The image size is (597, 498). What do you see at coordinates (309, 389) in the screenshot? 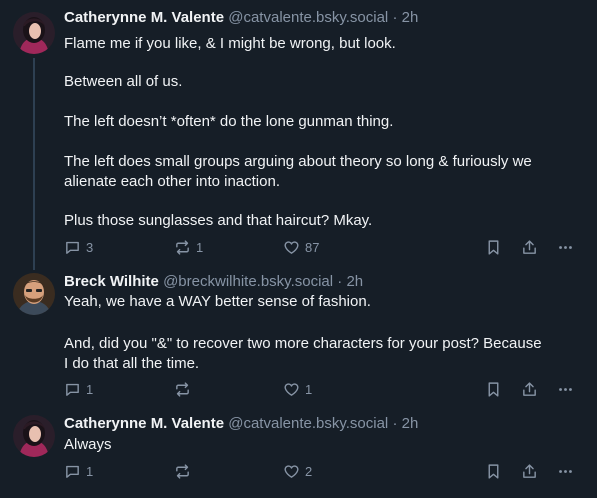
I see `like-count: 1` at bounding box center [309, 389].